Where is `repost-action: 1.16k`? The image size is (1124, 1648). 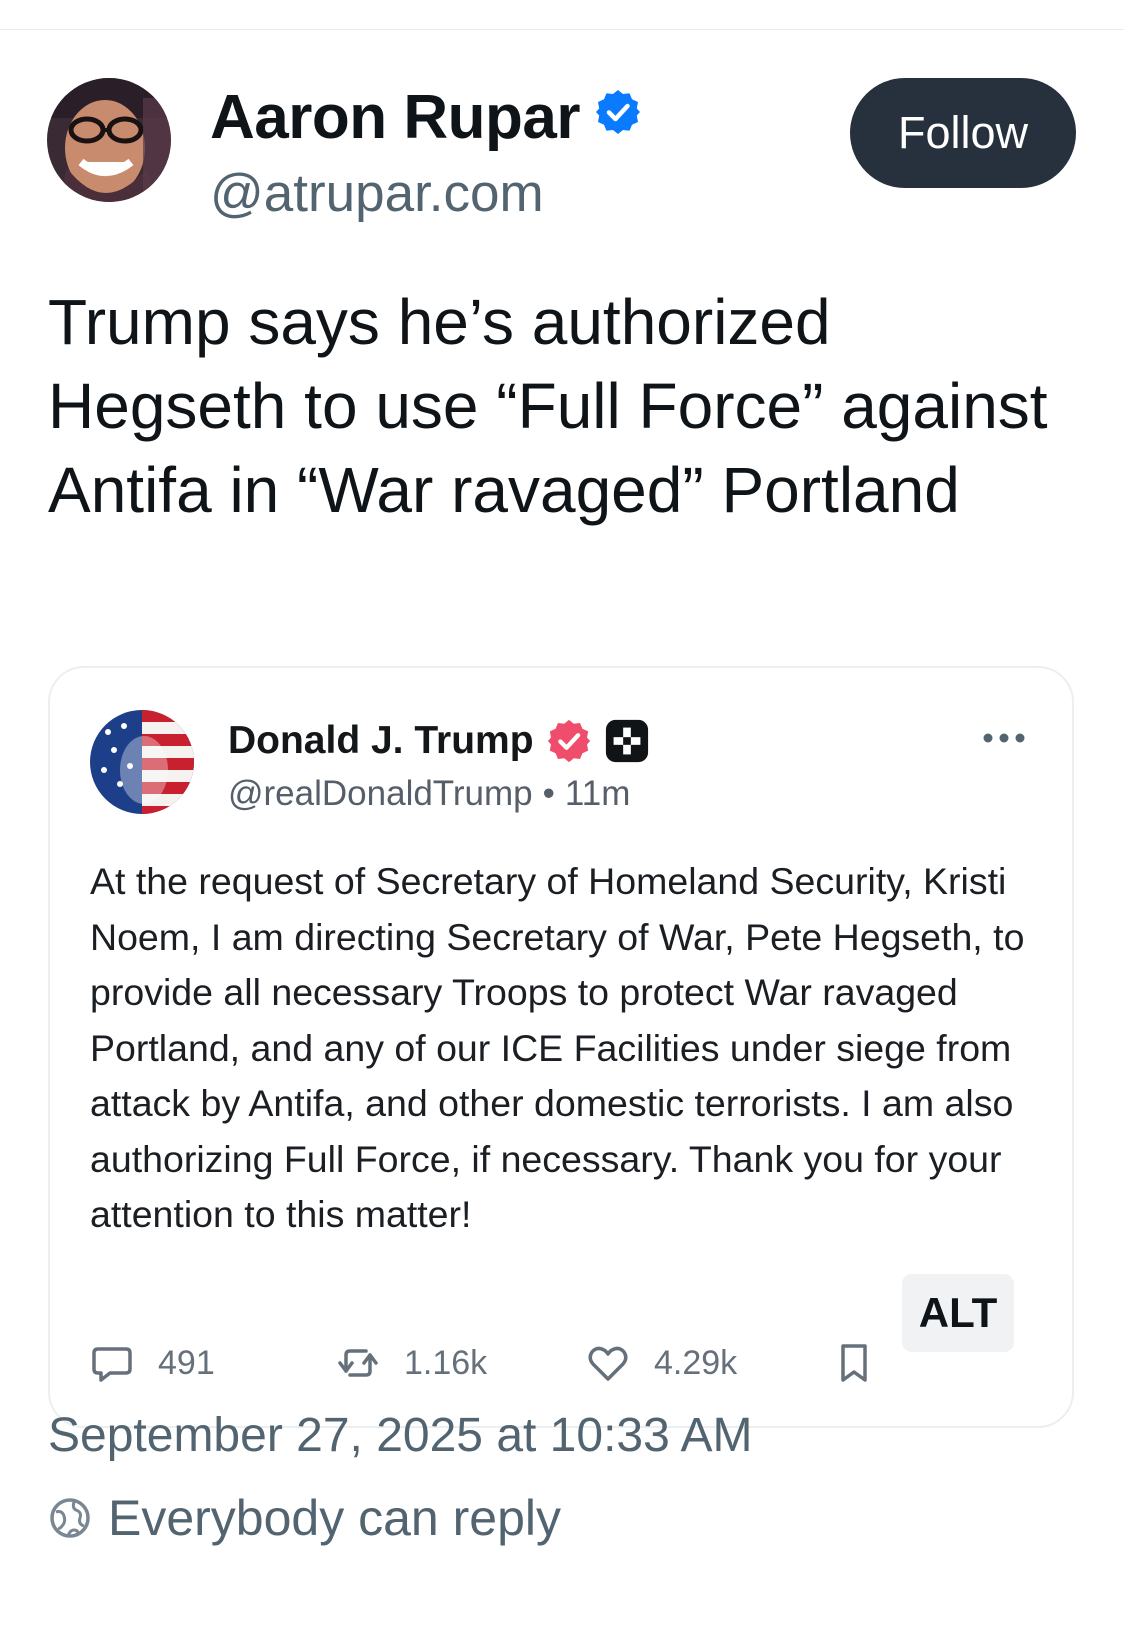
repost-action: 1.16k is located at coordinates (411, 1363).